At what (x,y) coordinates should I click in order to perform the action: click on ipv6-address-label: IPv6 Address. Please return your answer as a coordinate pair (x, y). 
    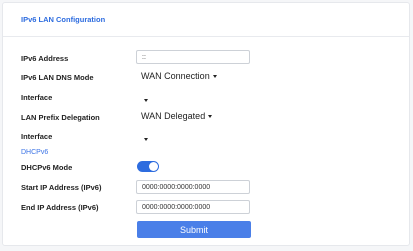
    Looking at the image, I should click on (45, 58).